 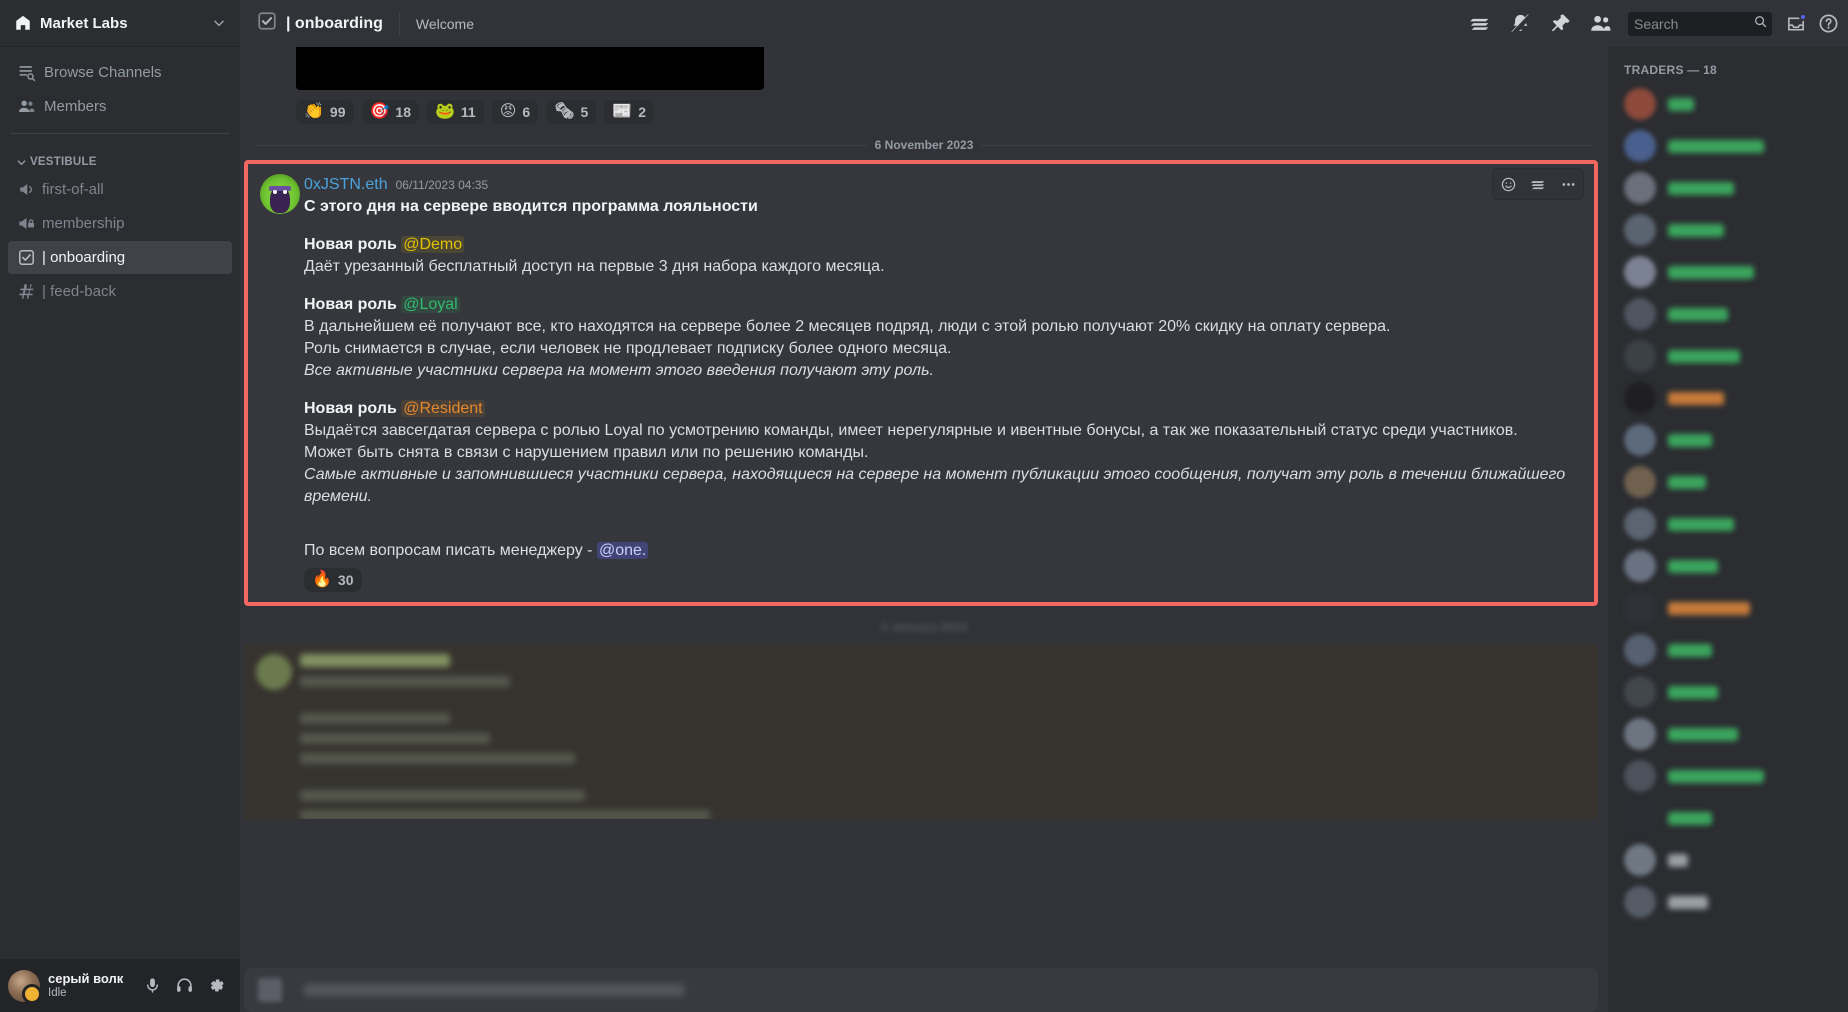 What do you see at coordinates (508, 111) in the screenshot?
I see `reaction-emoji: 😡` at bounding box center [508, 111].